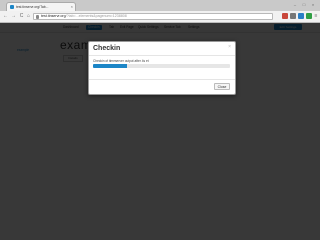 The image size is (320, 240). Describe the element at coordinates (313, 4) in the screenshot. I see `window-close-icon: ×` at that location.